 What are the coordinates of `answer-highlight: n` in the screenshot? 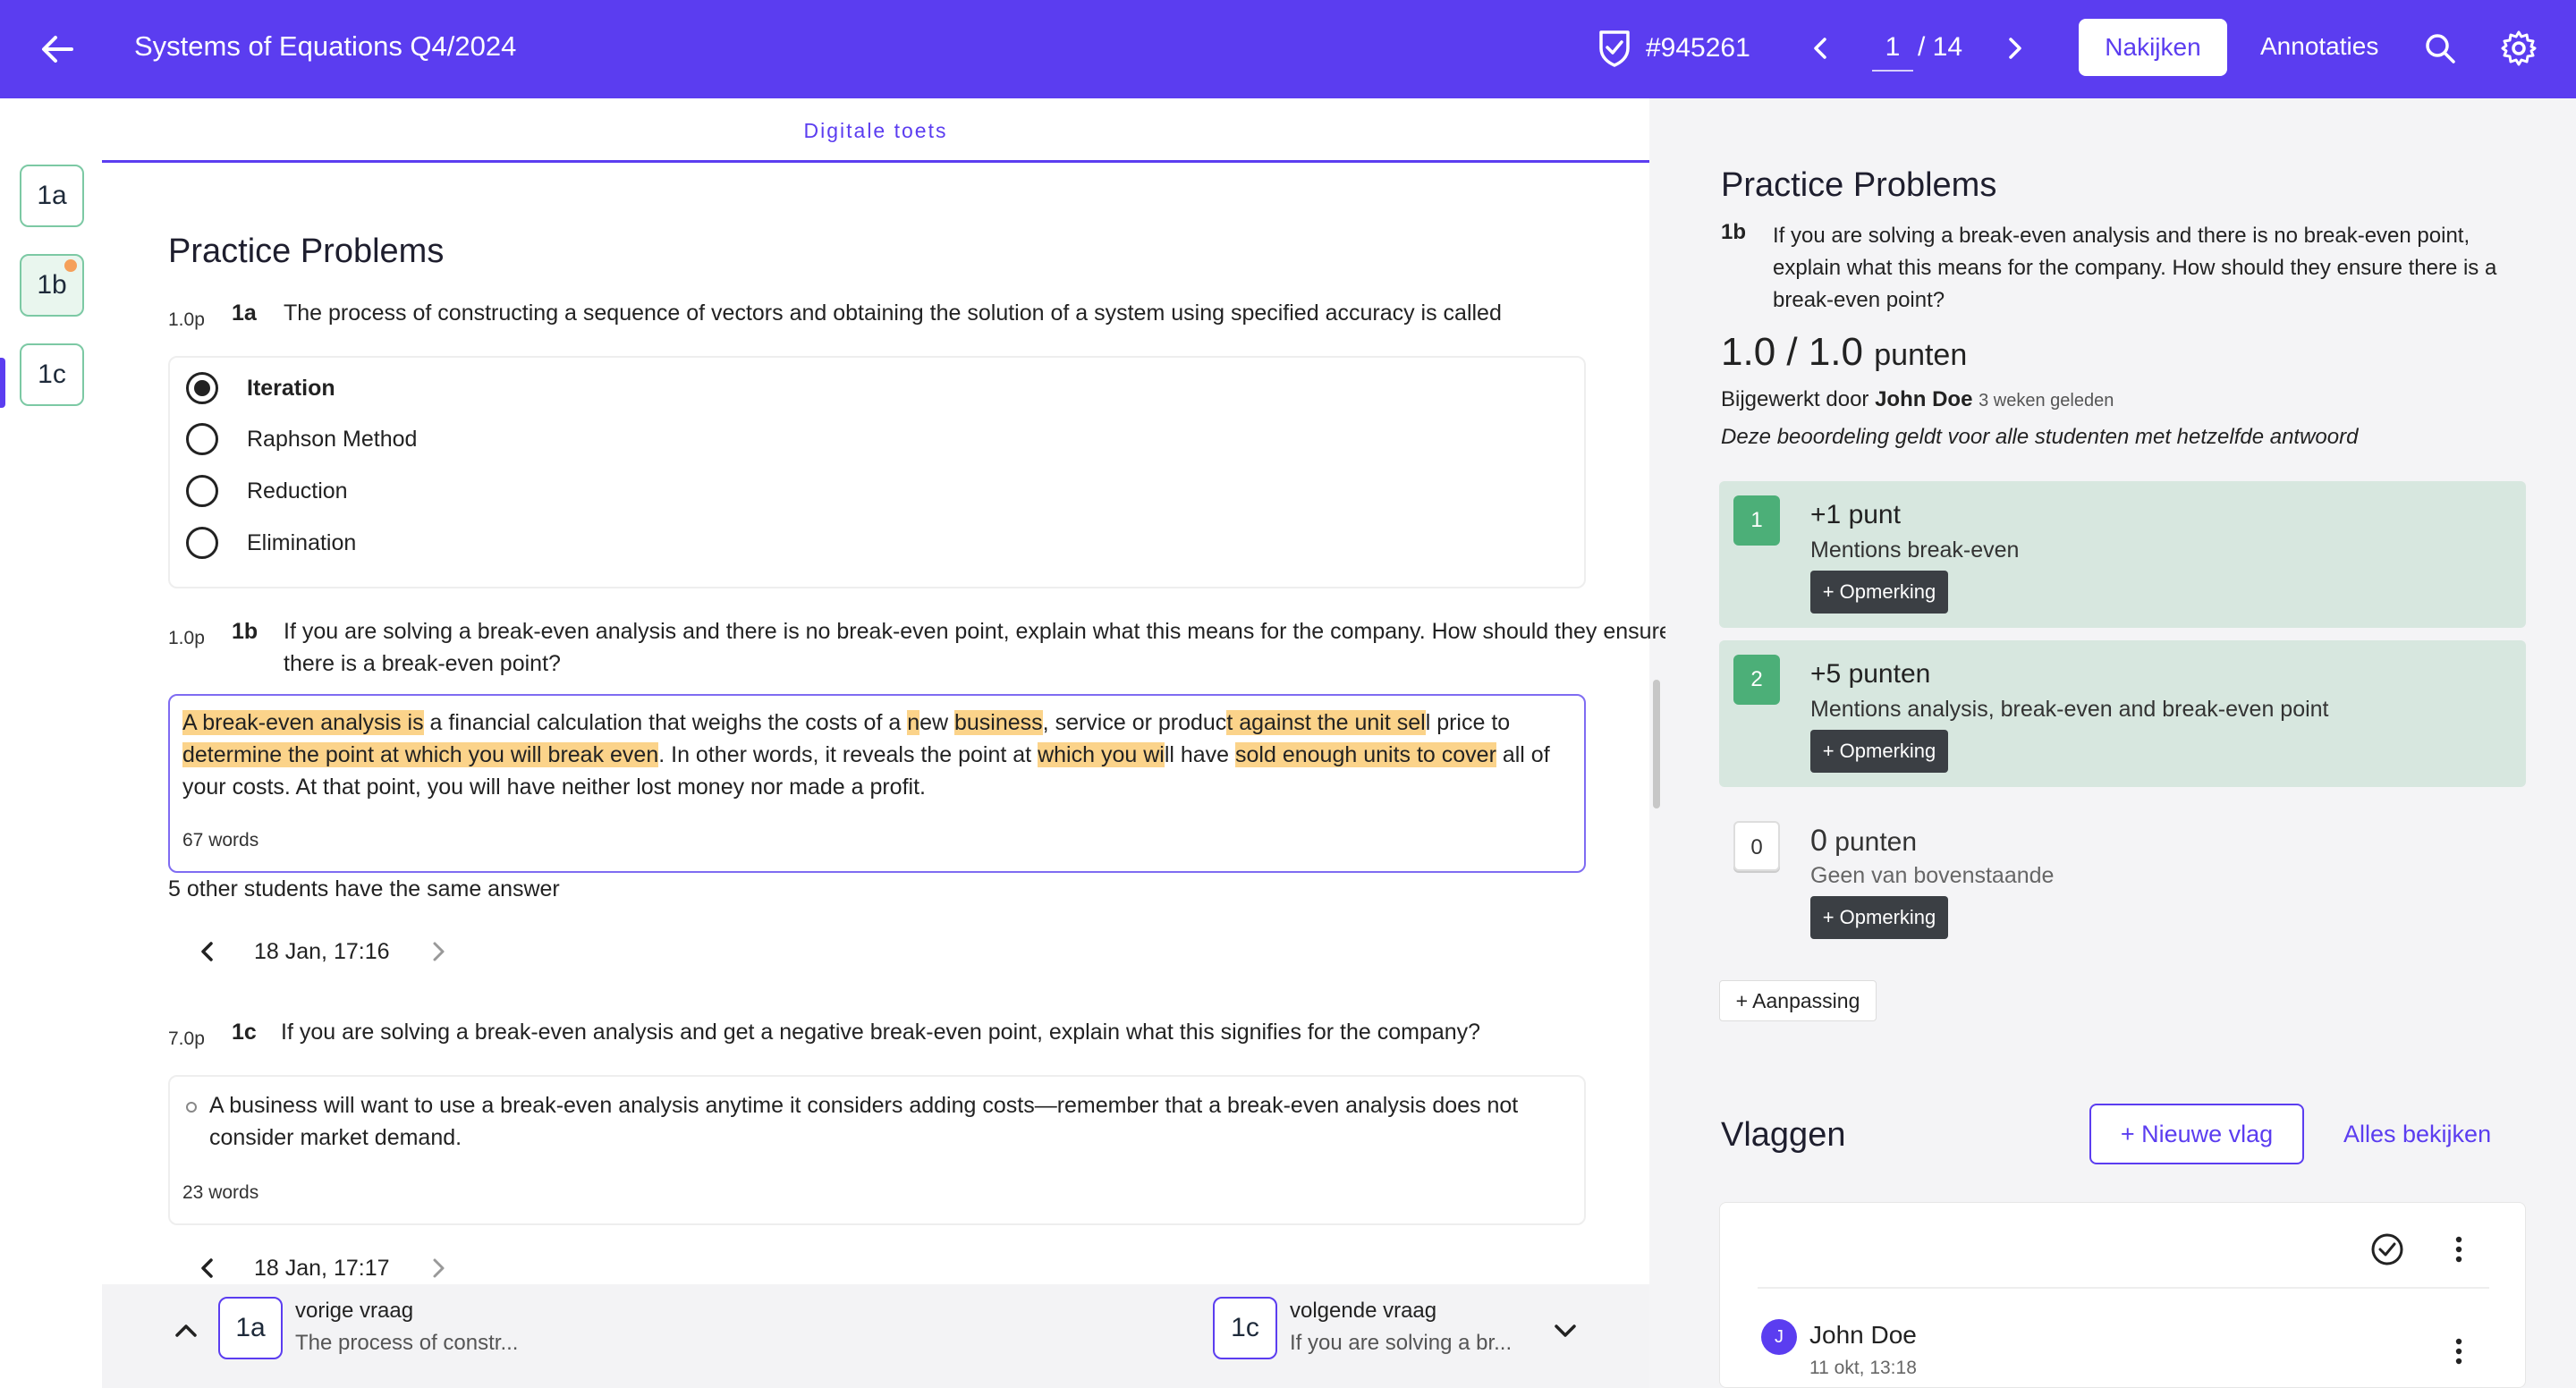 It's located at (913, 723).